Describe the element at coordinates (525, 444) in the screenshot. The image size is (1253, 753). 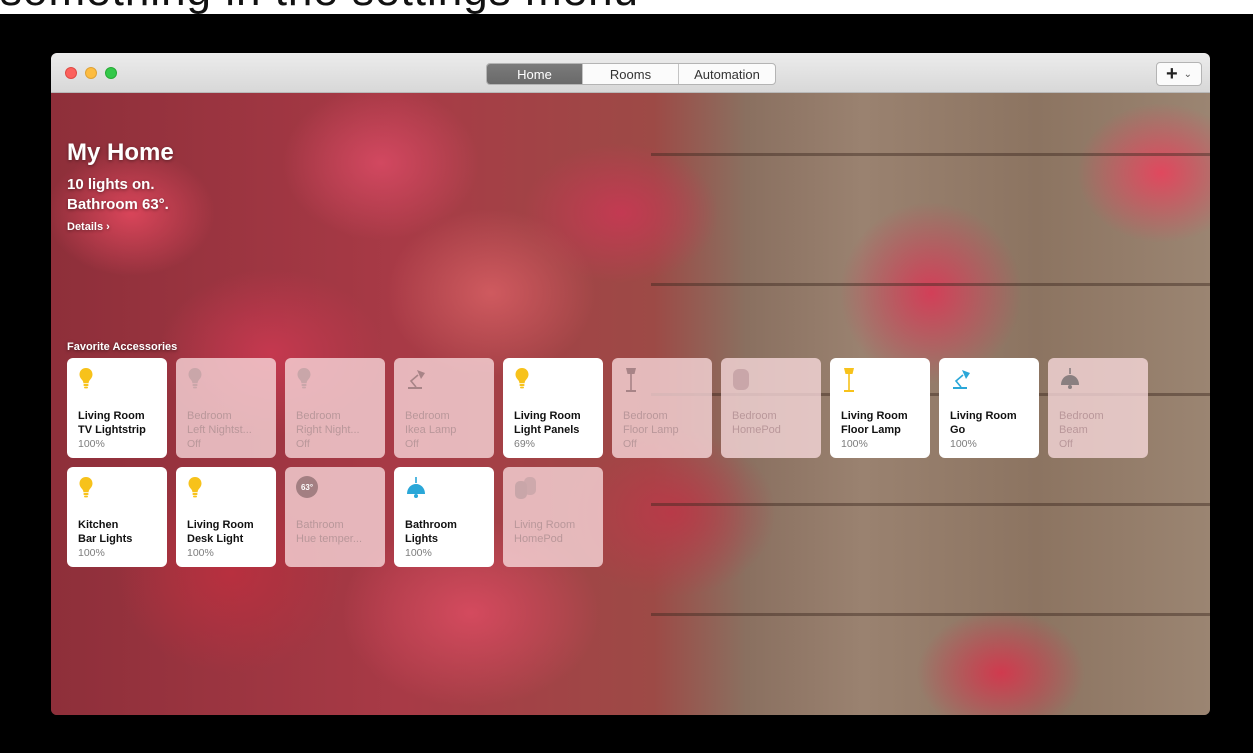
I see `accessory-state: 69%` at that location.